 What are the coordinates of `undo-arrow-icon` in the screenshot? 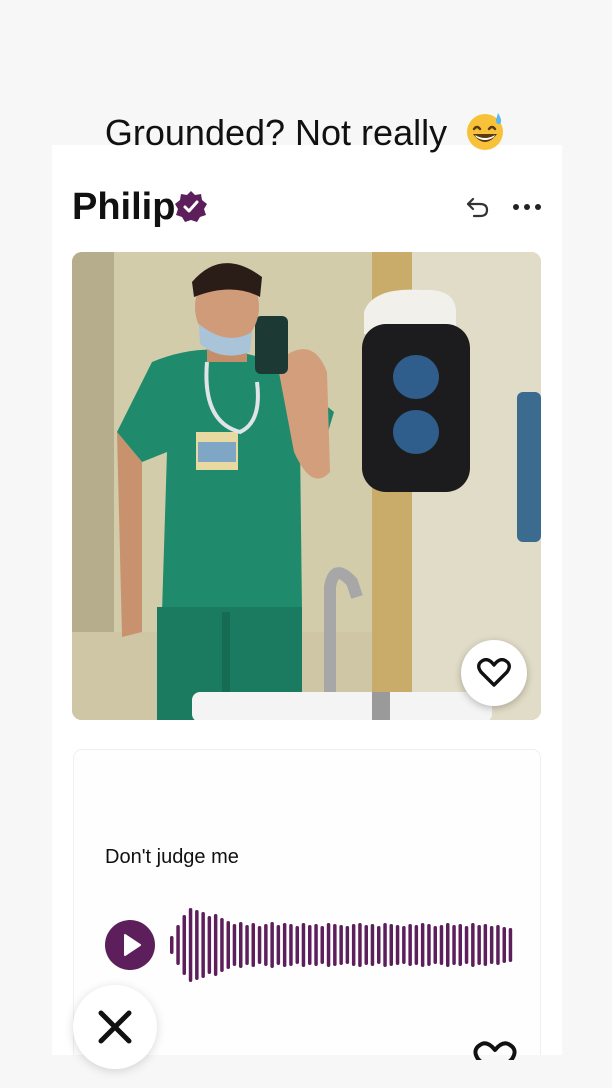 It's located at (477, 207).